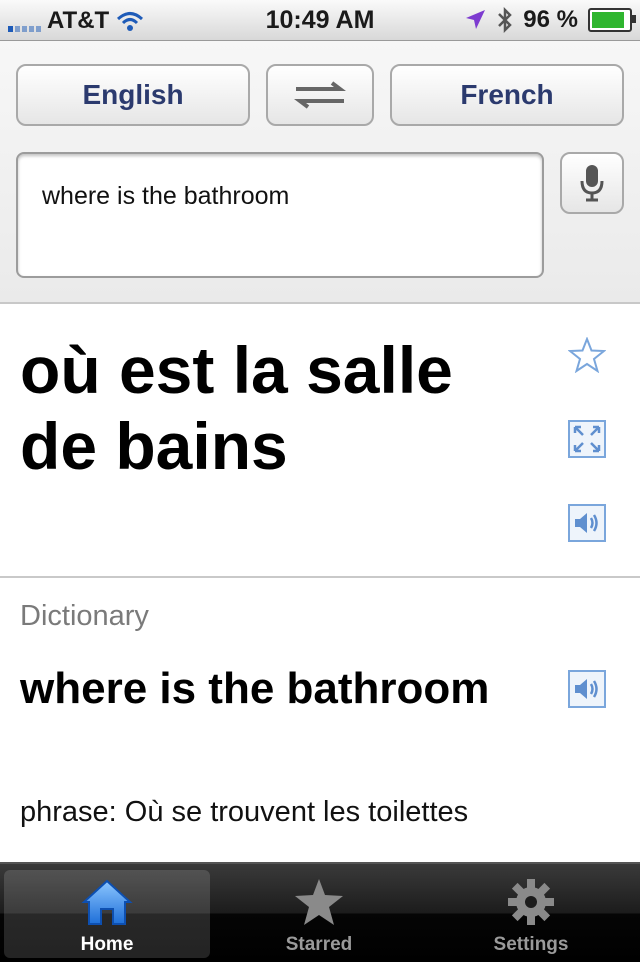 This screenshot has width=640, height=962. I want to click on tab-home: Home, so click(107, 914).